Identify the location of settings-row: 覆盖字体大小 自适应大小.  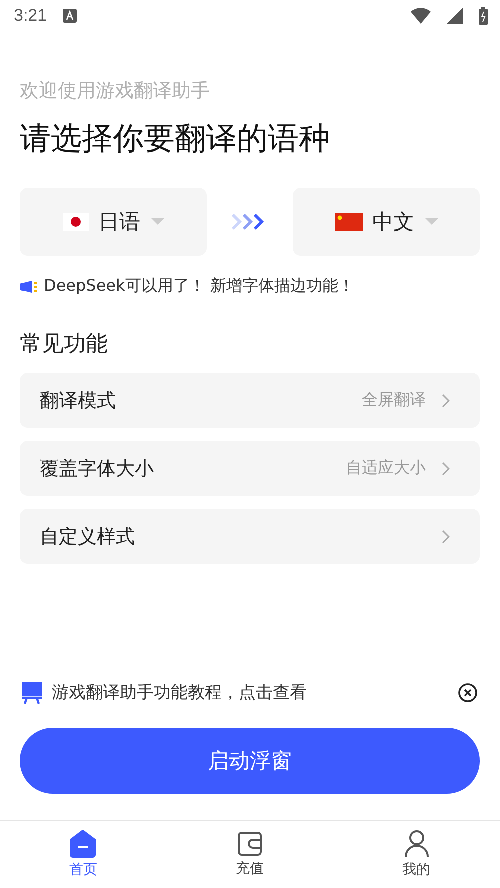
(250, 468).